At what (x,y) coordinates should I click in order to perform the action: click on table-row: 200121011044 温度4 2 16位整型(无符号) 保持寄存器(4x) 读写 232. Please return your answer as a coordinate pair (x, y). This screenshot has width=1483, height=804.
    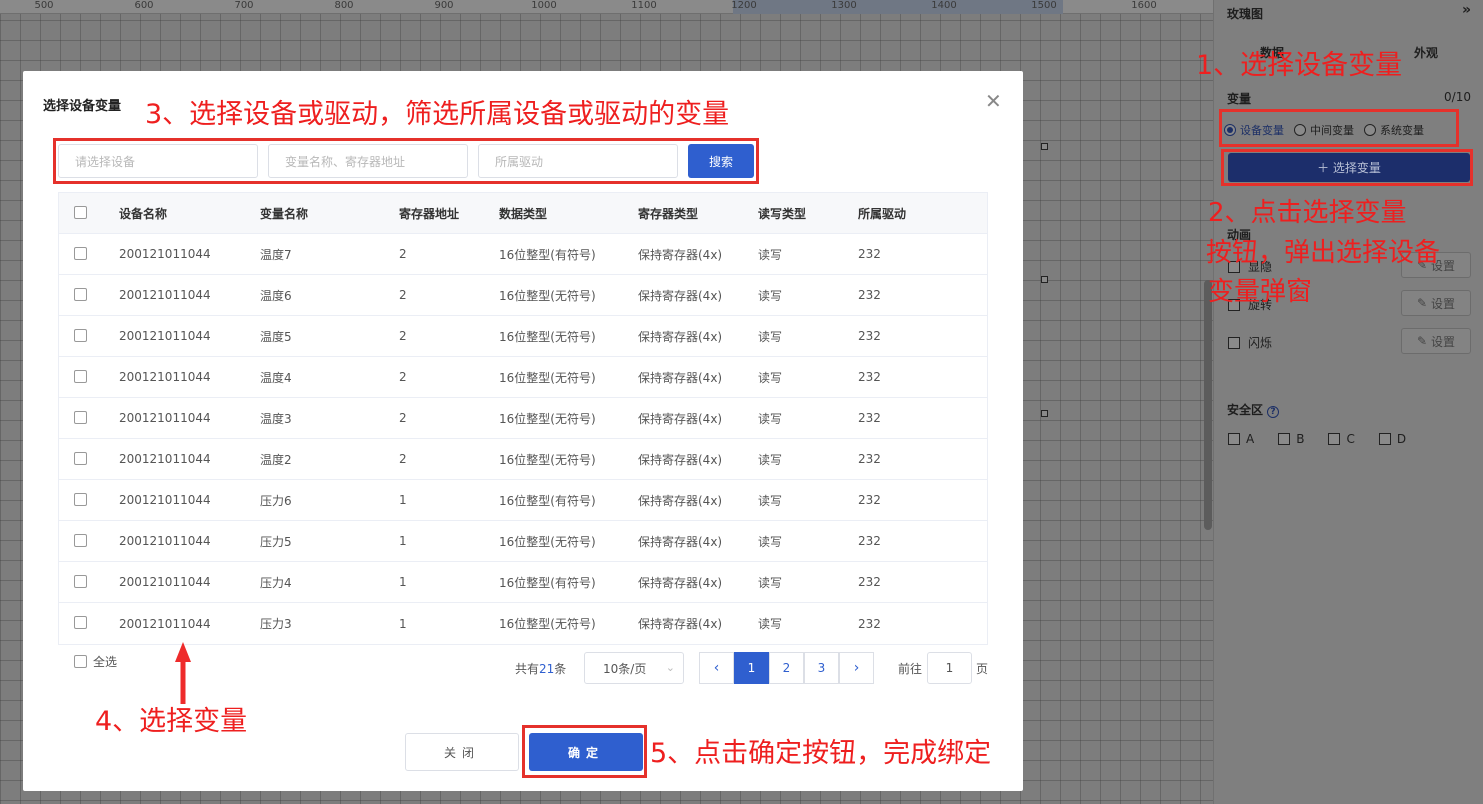
    Looking at the image, I should click on (523, 377).